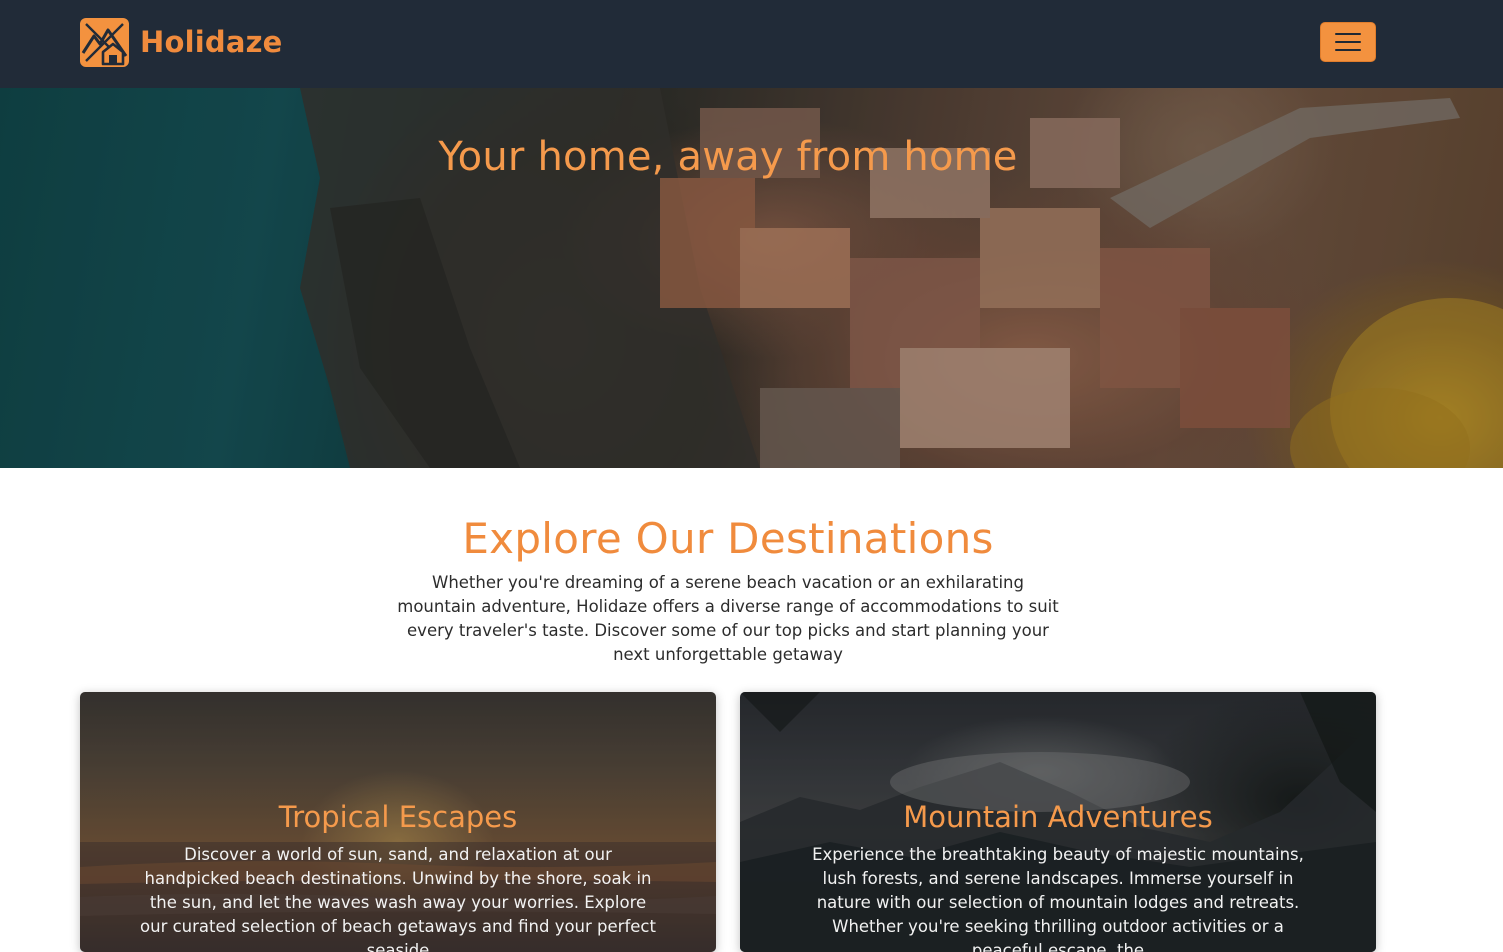 This screenshot has height=952, width=1503. What do you see at coordinates (398, 817) in the screenshot?
I see `card-title: Tropical Escapes` at bounding box center [398, 817].